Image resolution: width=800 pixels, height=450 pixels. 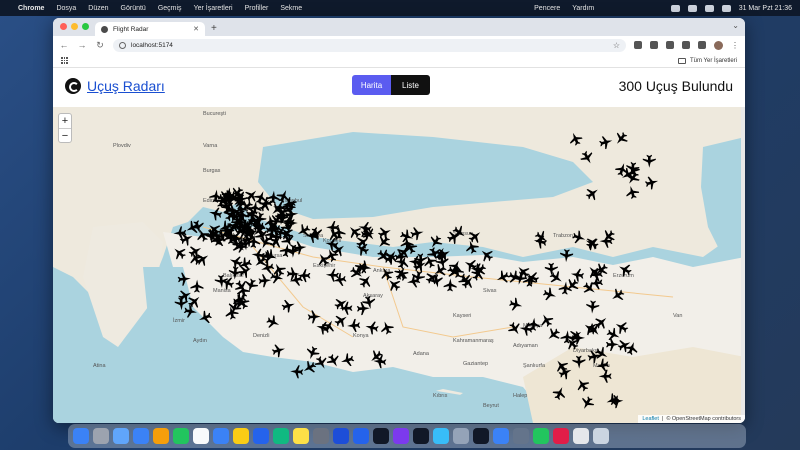 I want to click on tab-bar: Flight Radar ✕ + ⌄, so click(x=399, y=27).